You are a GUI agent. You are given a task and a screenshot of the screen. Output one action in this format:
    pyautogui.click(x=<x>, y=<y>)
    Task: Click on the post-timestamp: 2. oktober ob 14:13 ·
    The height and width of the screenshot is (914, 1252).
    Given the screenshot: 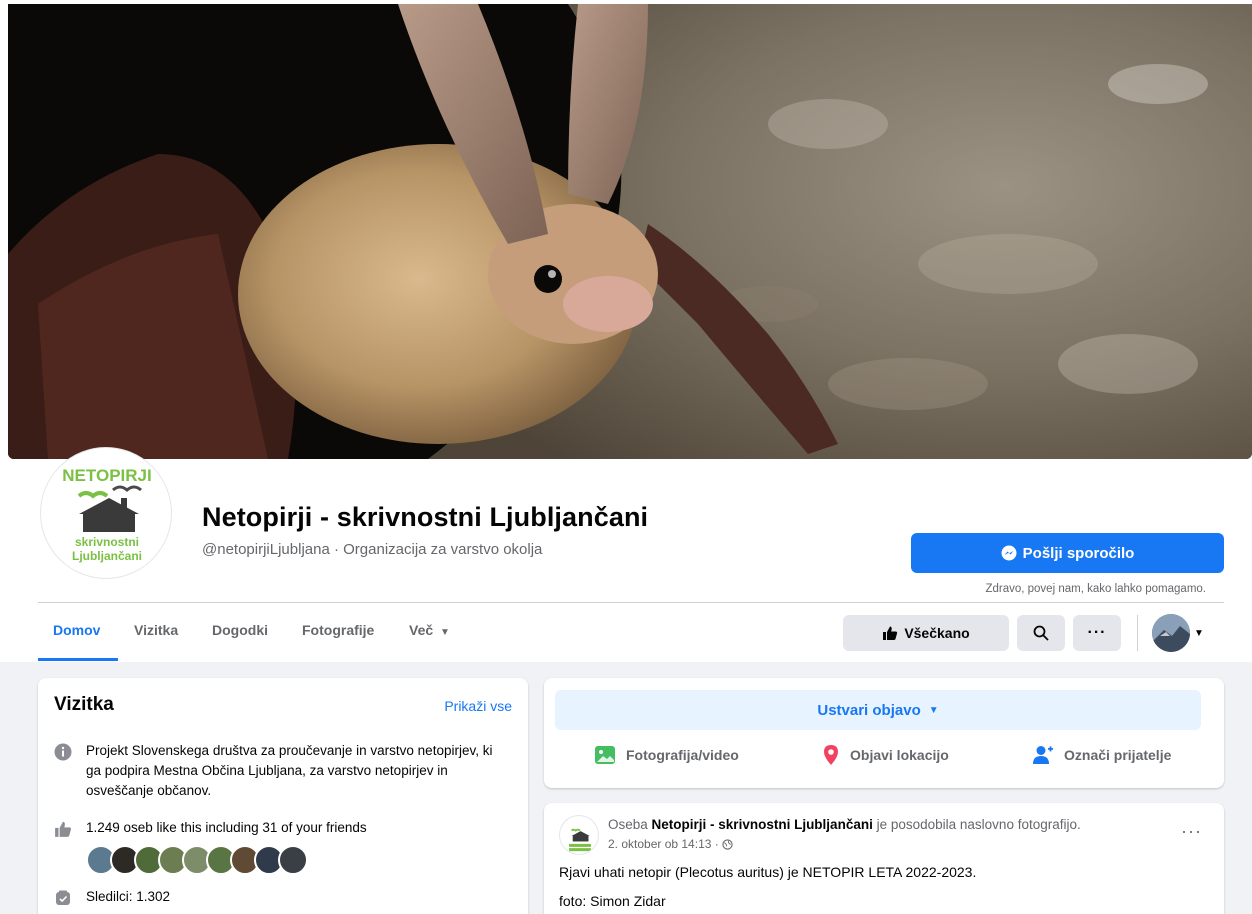 What is the action you would take?
    pyautogui.click(x=663, y=844)
    